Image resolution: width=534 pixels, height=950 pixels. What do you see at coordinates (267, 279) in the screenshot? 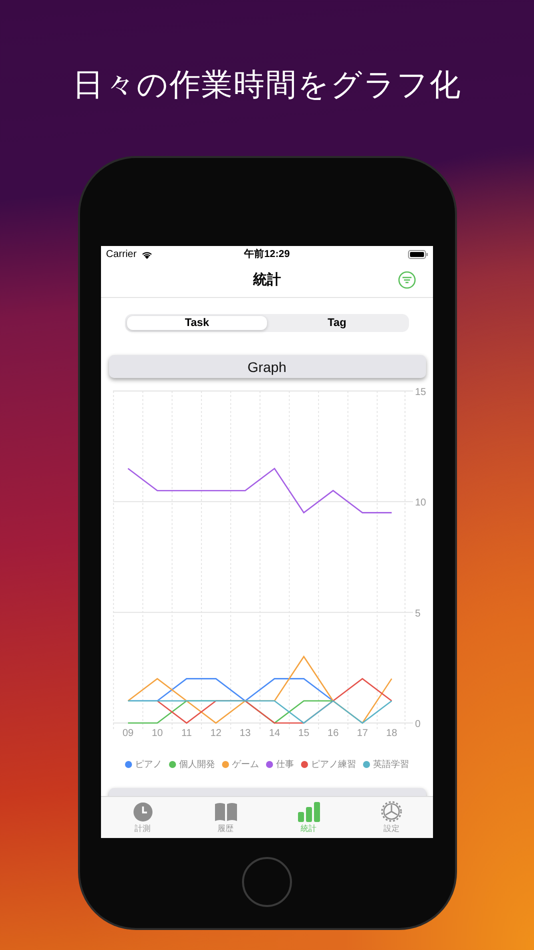
I see `nav-title: 統計` at bounding box center [267, 279].